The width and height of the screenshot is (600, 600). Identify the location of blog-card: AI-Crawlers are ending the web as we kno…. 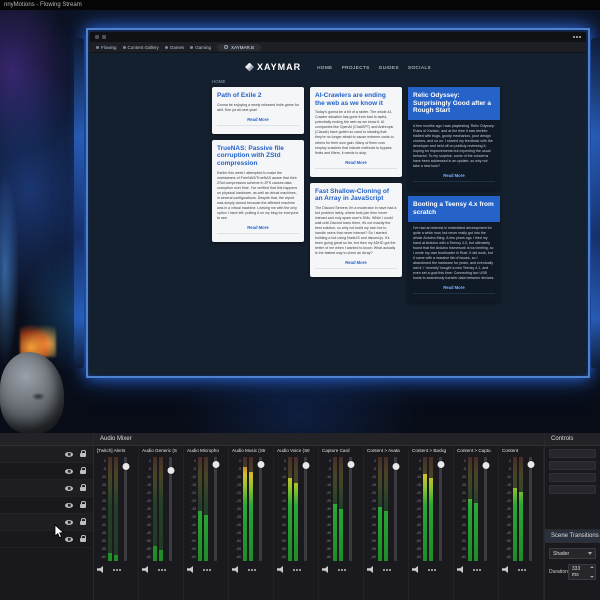
(356, 132).